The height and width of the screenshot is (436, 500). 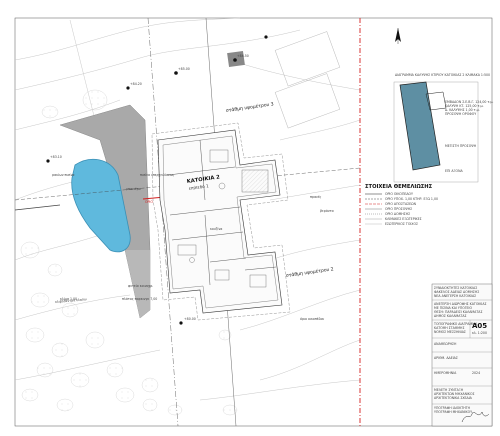 I want to click on pool-note-1: πισίνα υπερχειλίσεως, so click(x=157, y=175).